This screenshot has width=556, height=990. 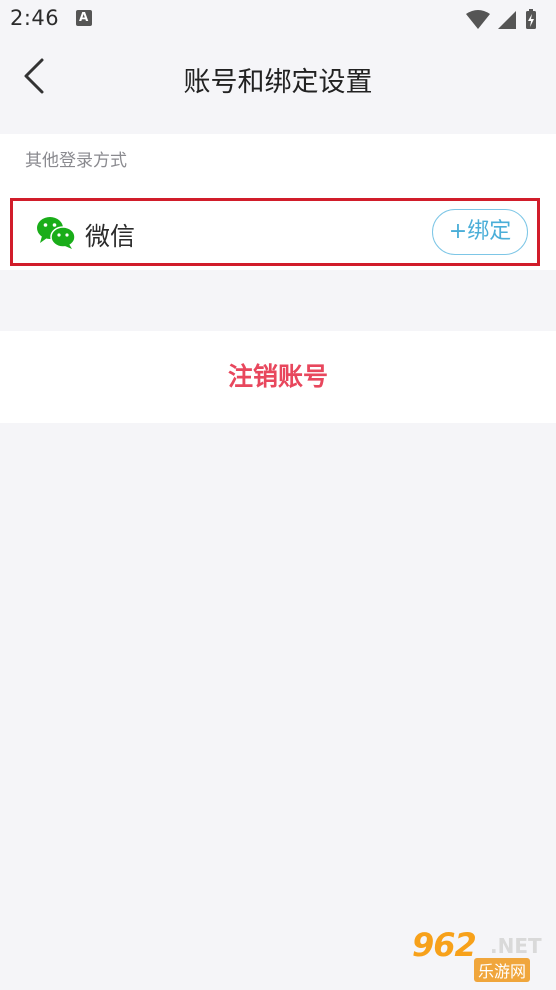 I want to click on wifi-icon, so click(x=478, y=19).